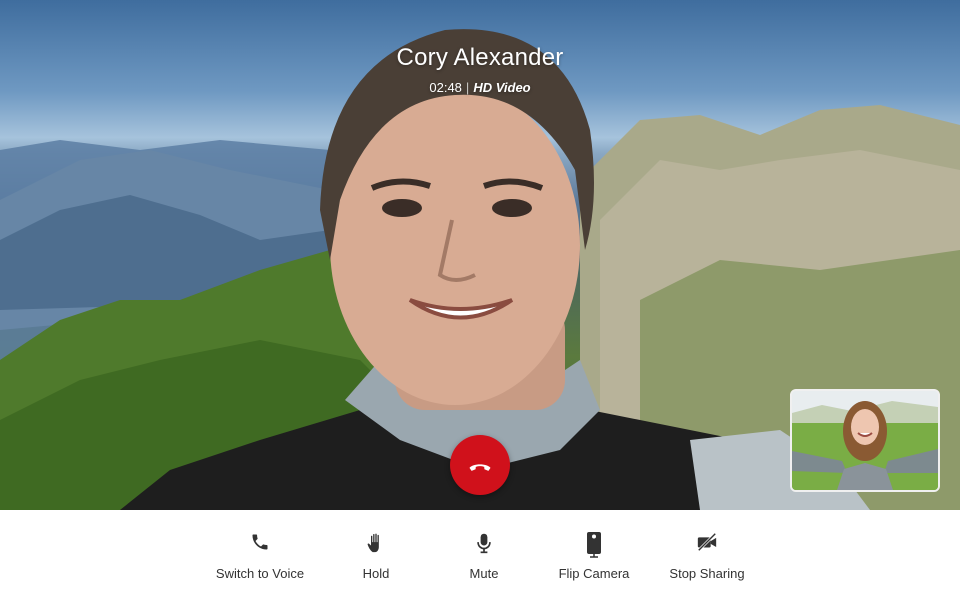 This screenshot has height=600, width=960. I want to click on mute-button: Mute, so click(484, 556).